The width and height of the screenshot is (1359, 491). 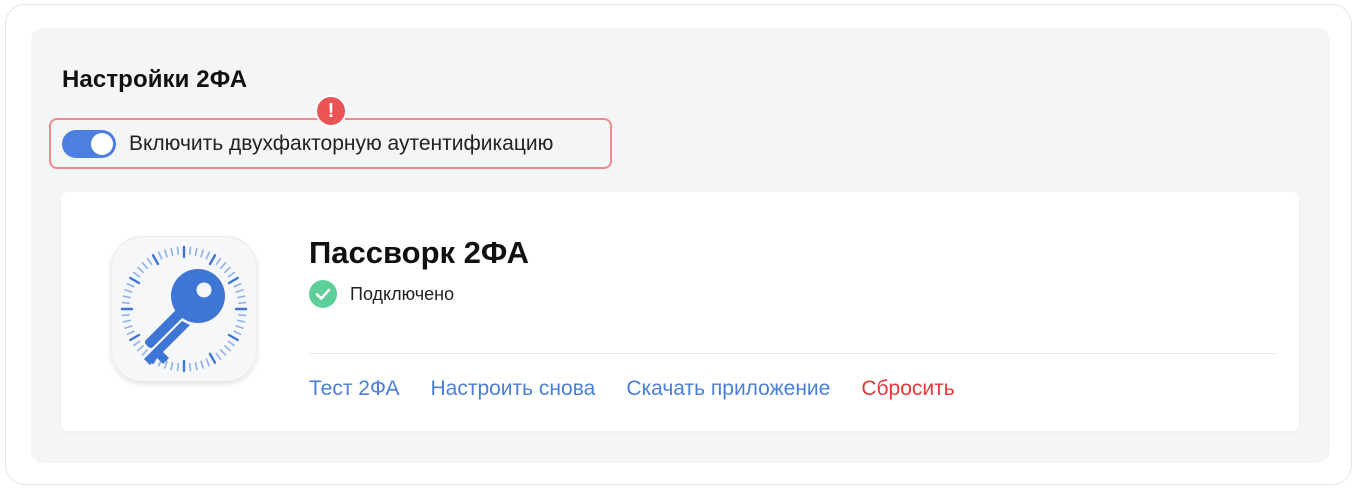 What do you see at coordinates (402, 293) in the screenshot?
I see `status-text: Подключено` at bounding box center [402, 293].